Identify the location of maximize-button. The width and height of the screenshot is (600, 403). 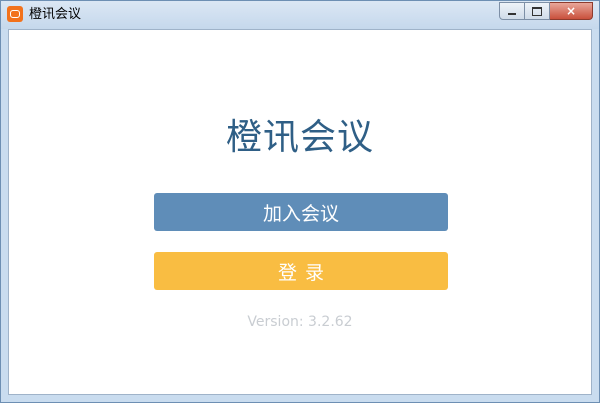
(537, 11).